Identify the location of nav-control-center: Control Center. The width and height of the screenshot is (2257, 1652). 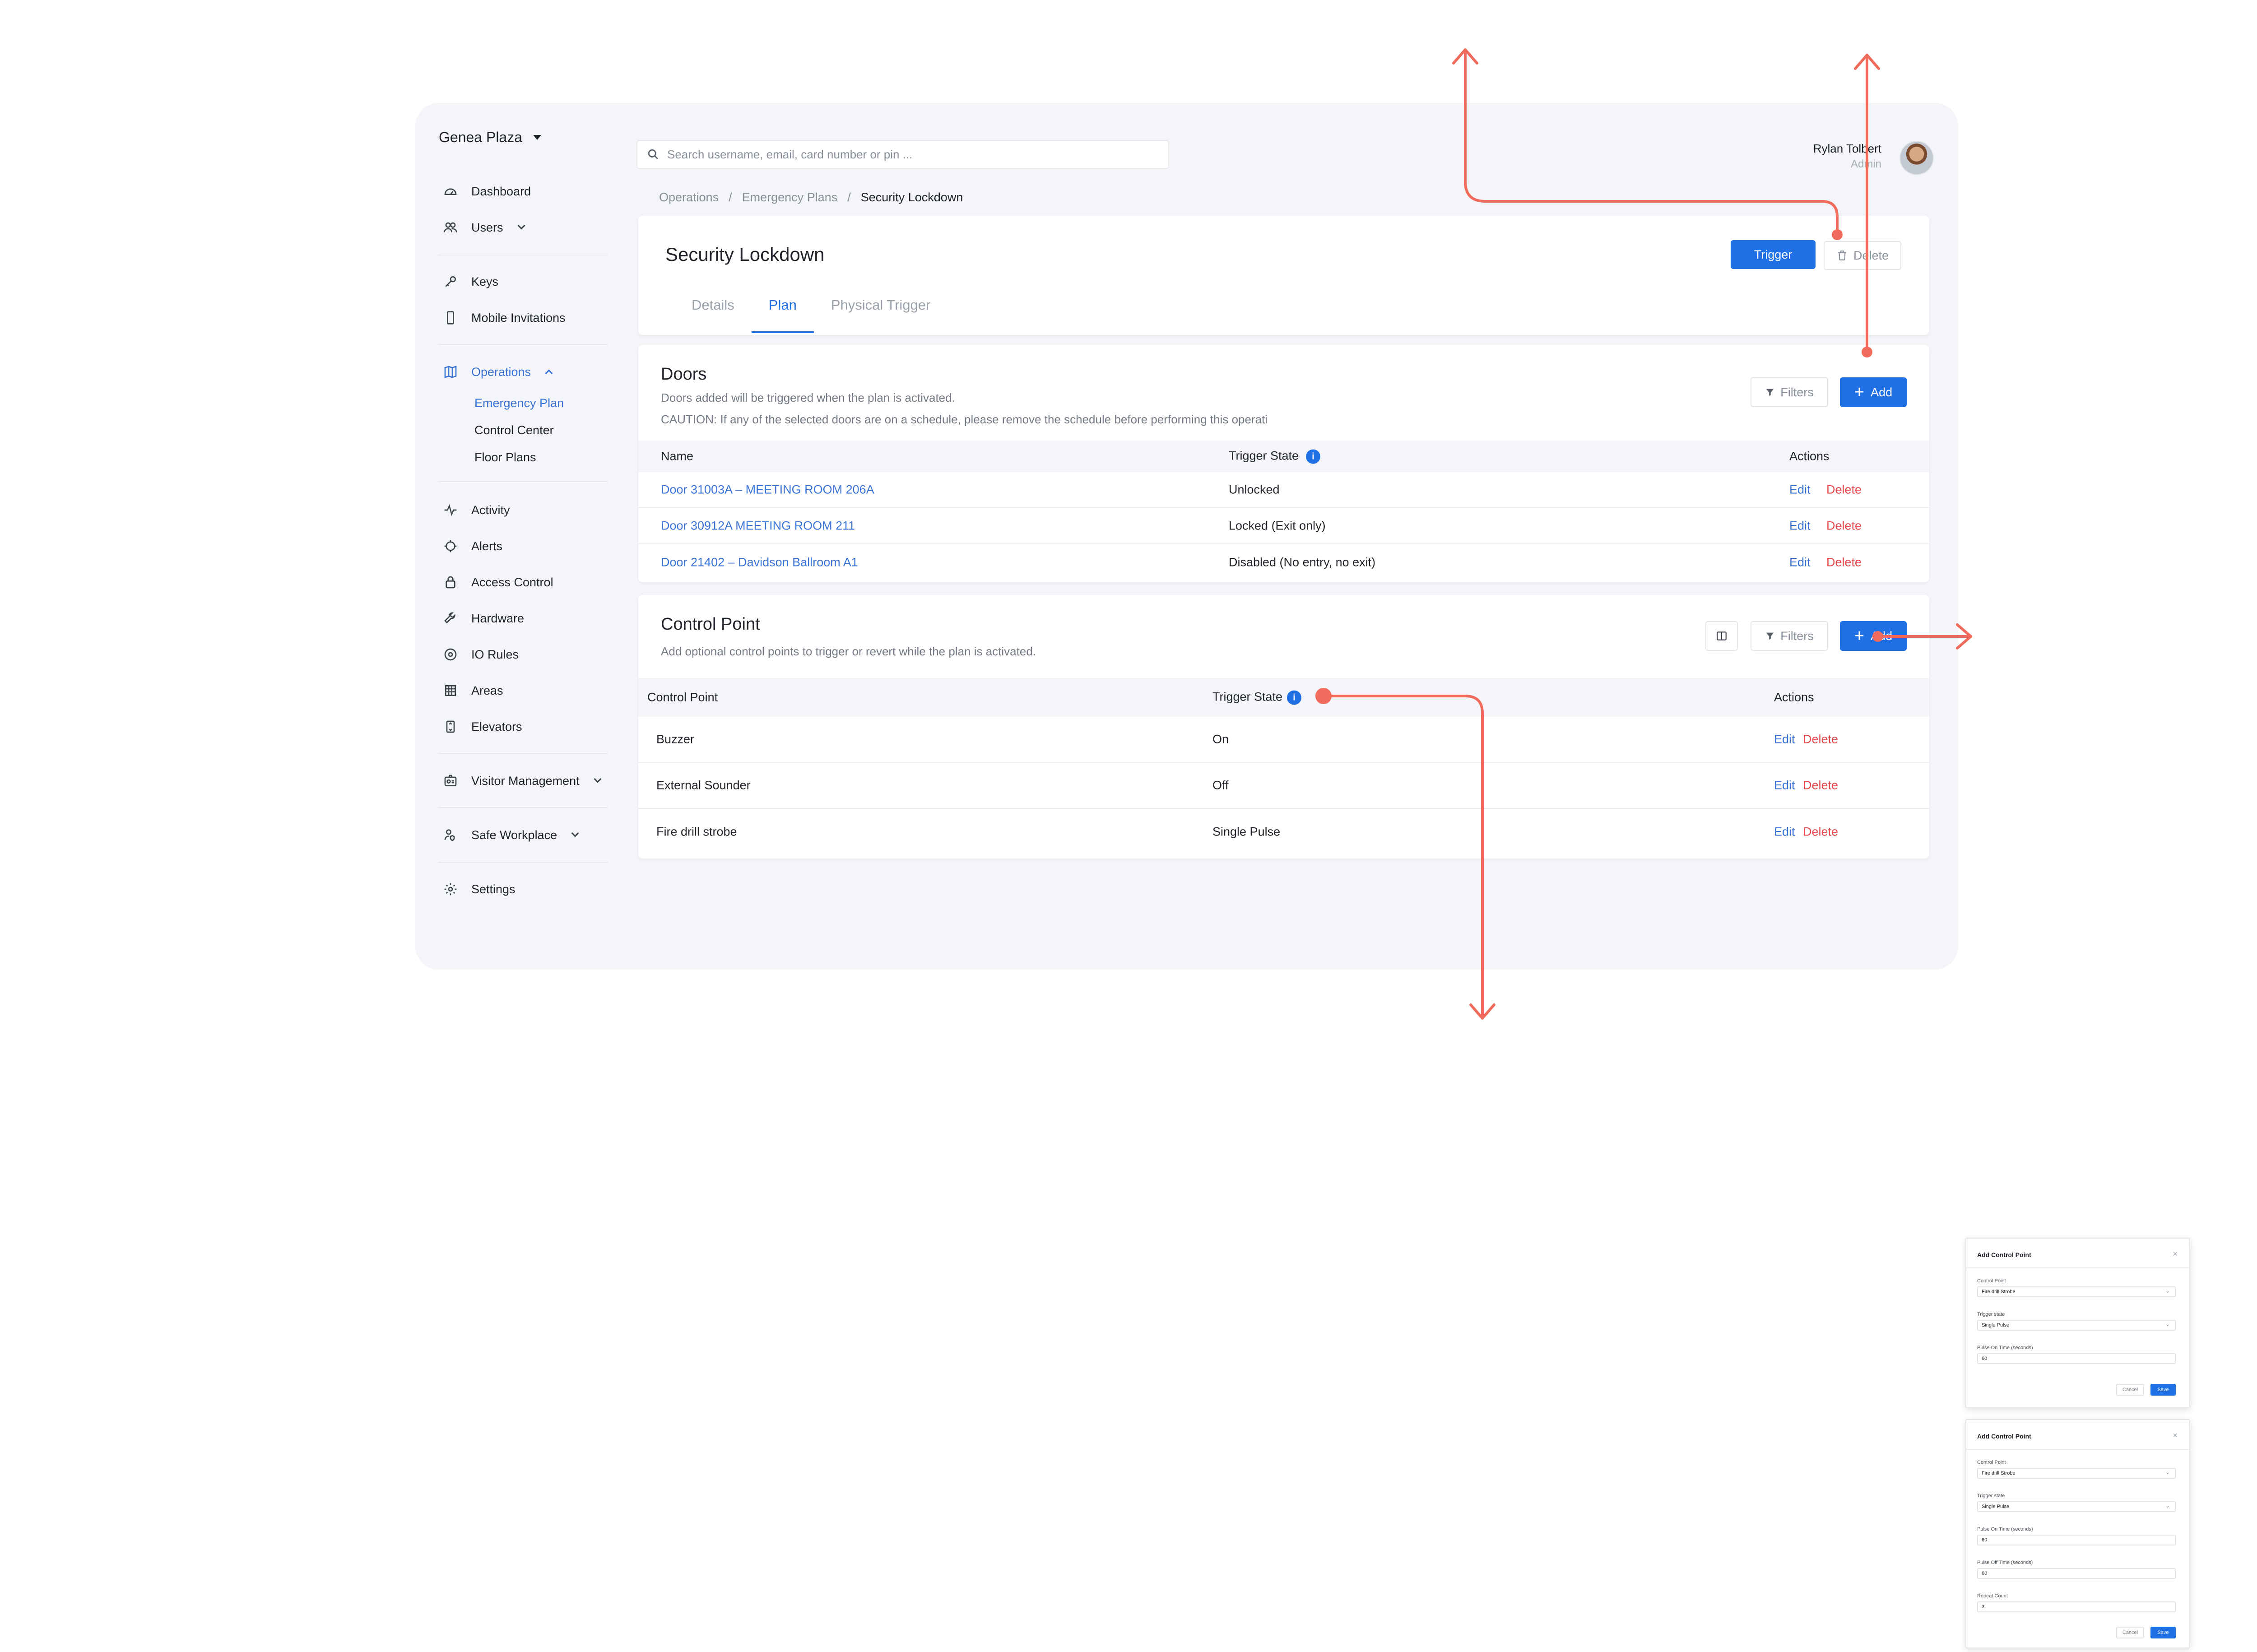
(514, 430).